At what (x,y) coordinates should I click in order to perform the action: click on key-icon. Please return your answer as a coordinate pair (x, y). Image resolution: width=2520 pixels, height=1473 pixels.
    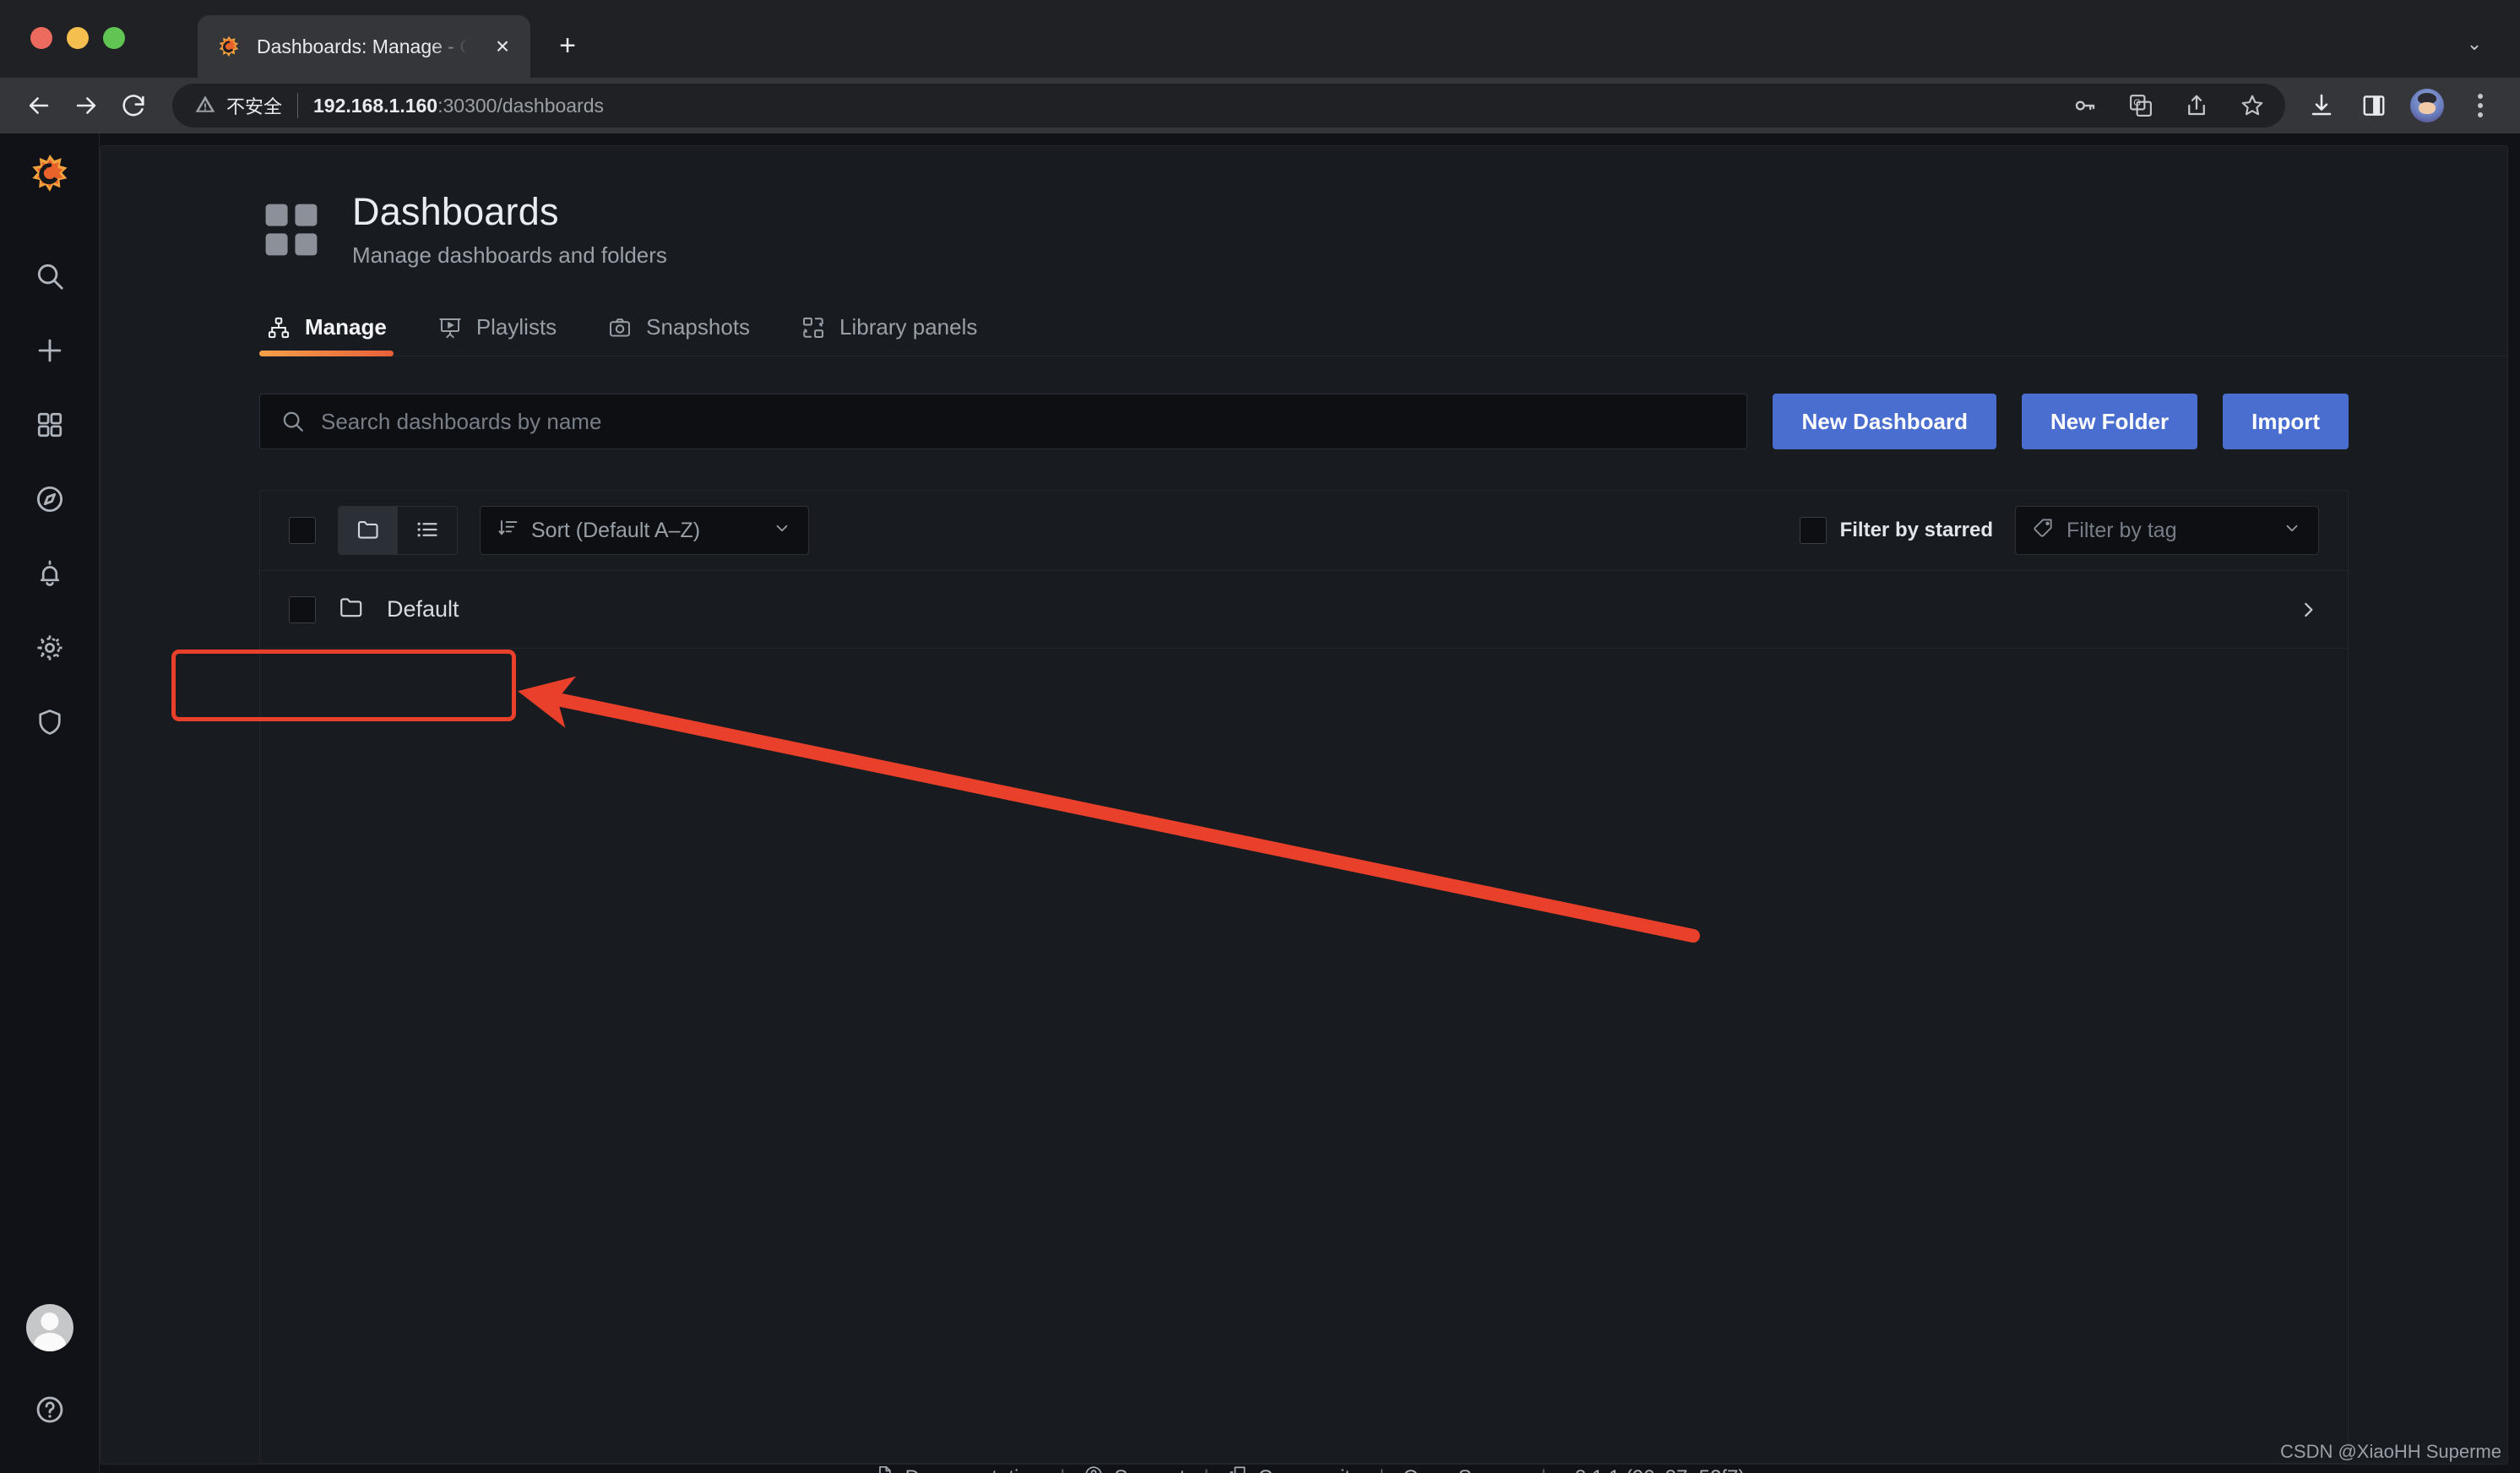
    Looking at the image, I should click on (2085, 106).